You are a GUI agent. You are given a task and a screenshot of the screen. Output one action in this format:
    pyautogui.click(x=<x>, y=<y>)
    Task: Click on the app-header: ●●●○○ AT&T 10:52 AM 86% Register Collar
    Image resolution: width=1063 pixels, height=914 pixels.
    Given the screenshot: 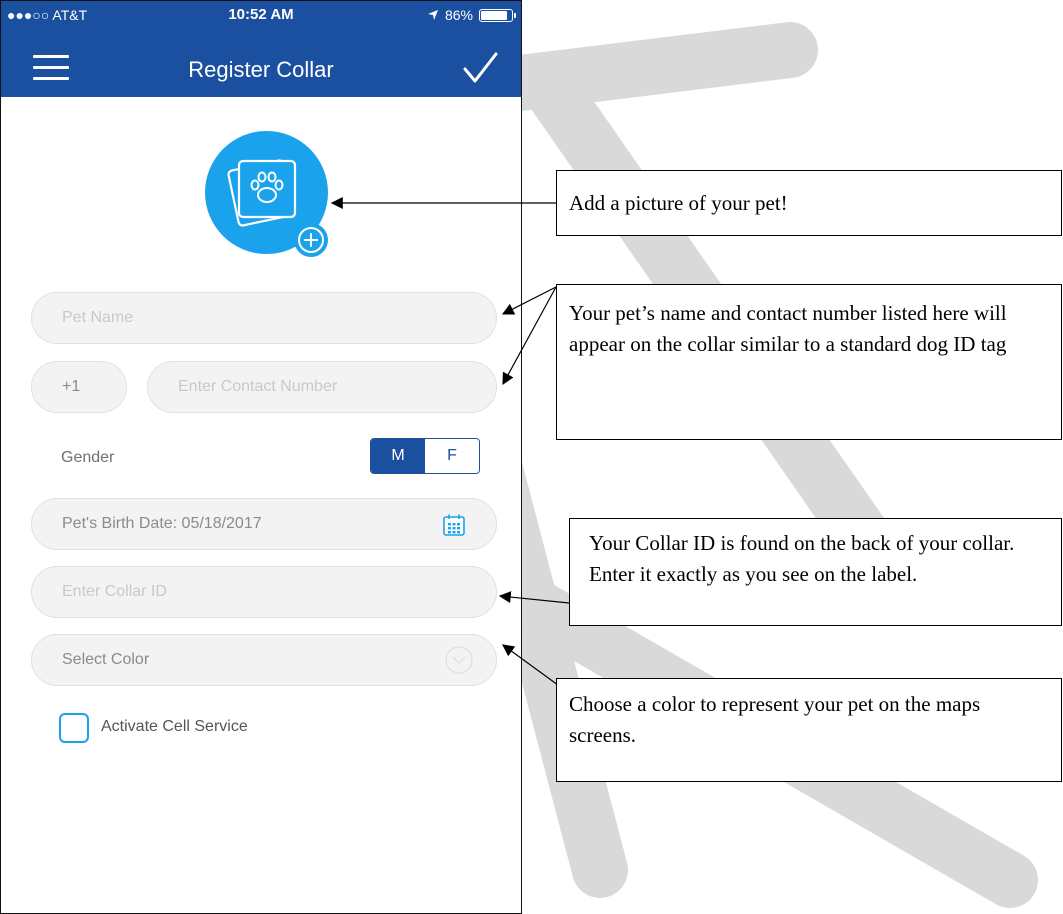 What is the action you would take?
    pyautogui.click(x=261, y=49)
    